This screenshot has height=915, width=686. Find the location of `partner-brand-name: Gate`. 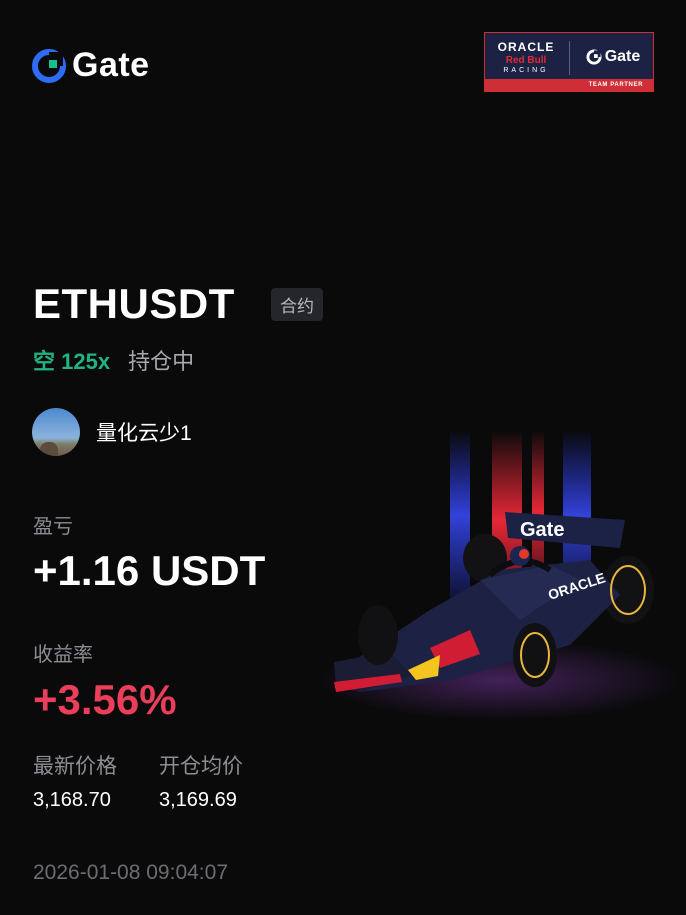

partner-brand-name: Gate is located at coordinates (622, 56).